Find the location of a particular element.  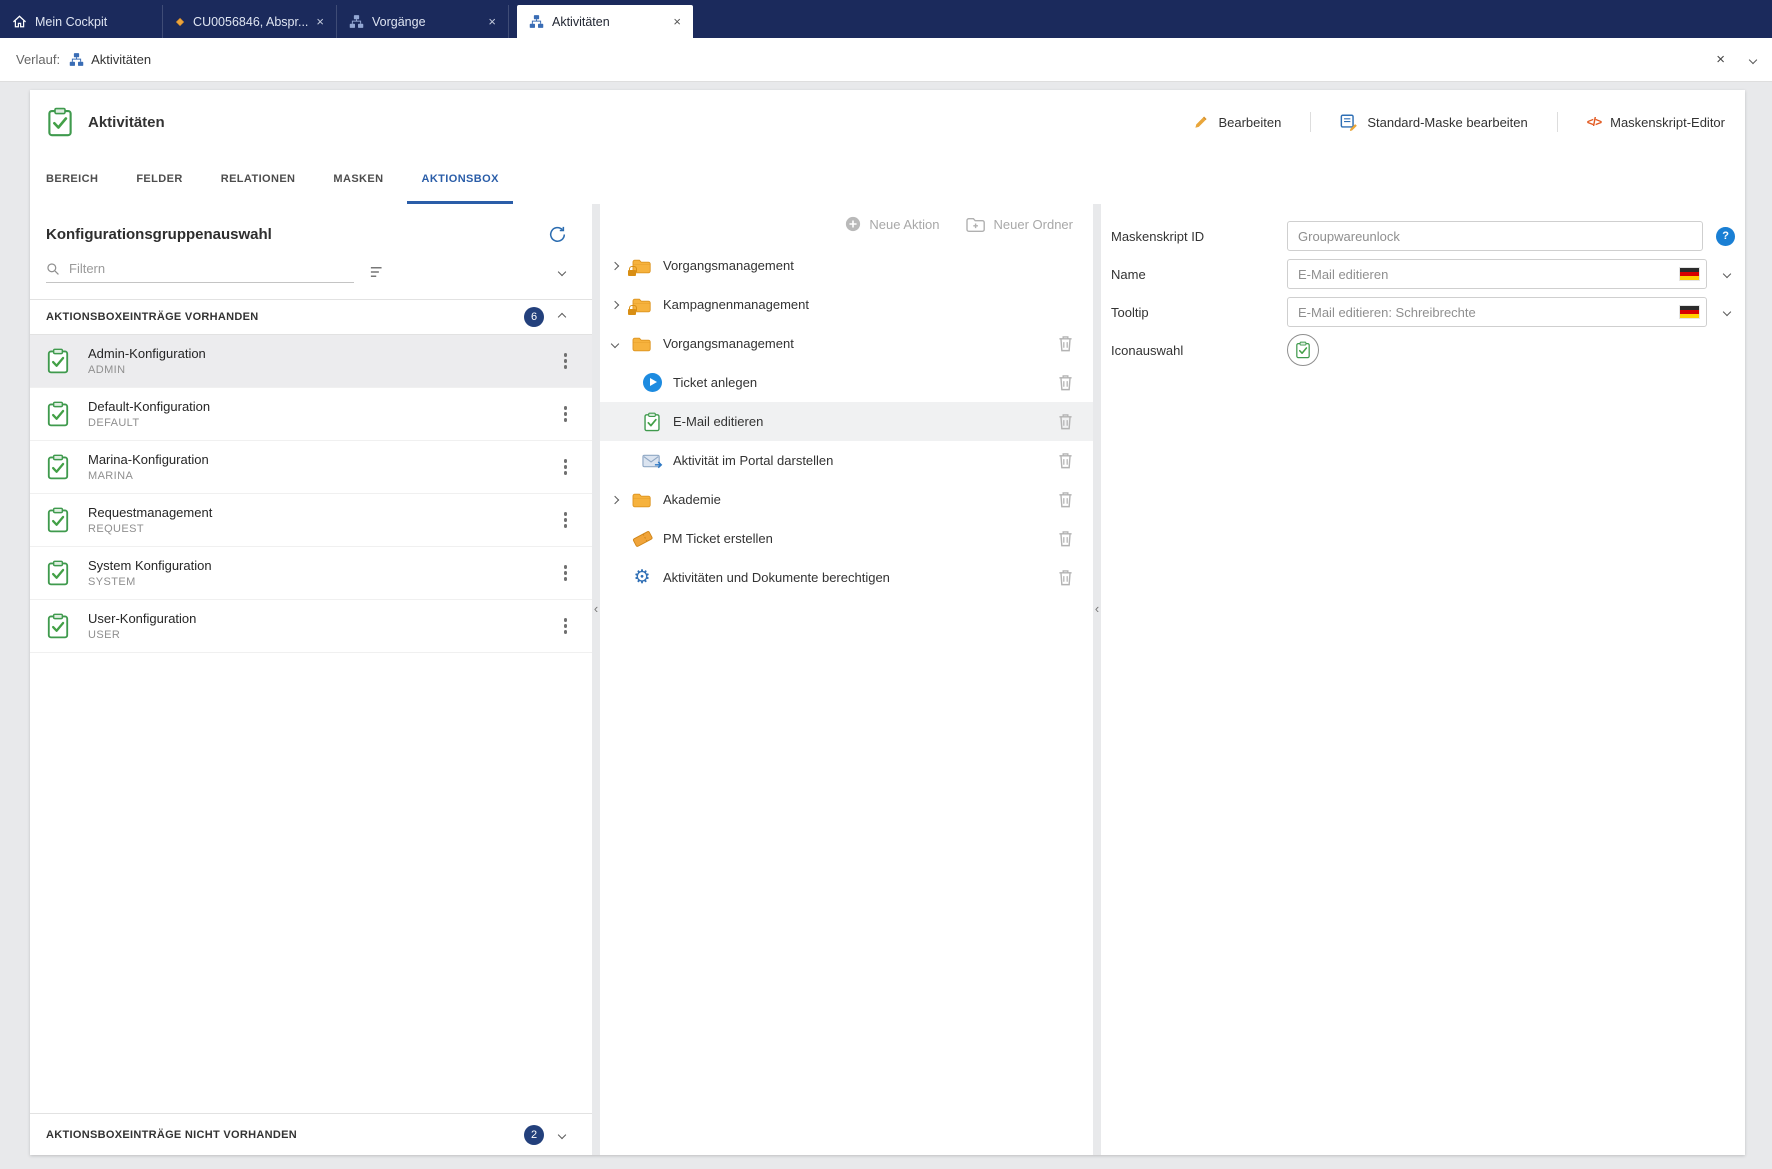

window-tab-mein-cockpit: Mein Cockpit is located at coordinates (81, 21).